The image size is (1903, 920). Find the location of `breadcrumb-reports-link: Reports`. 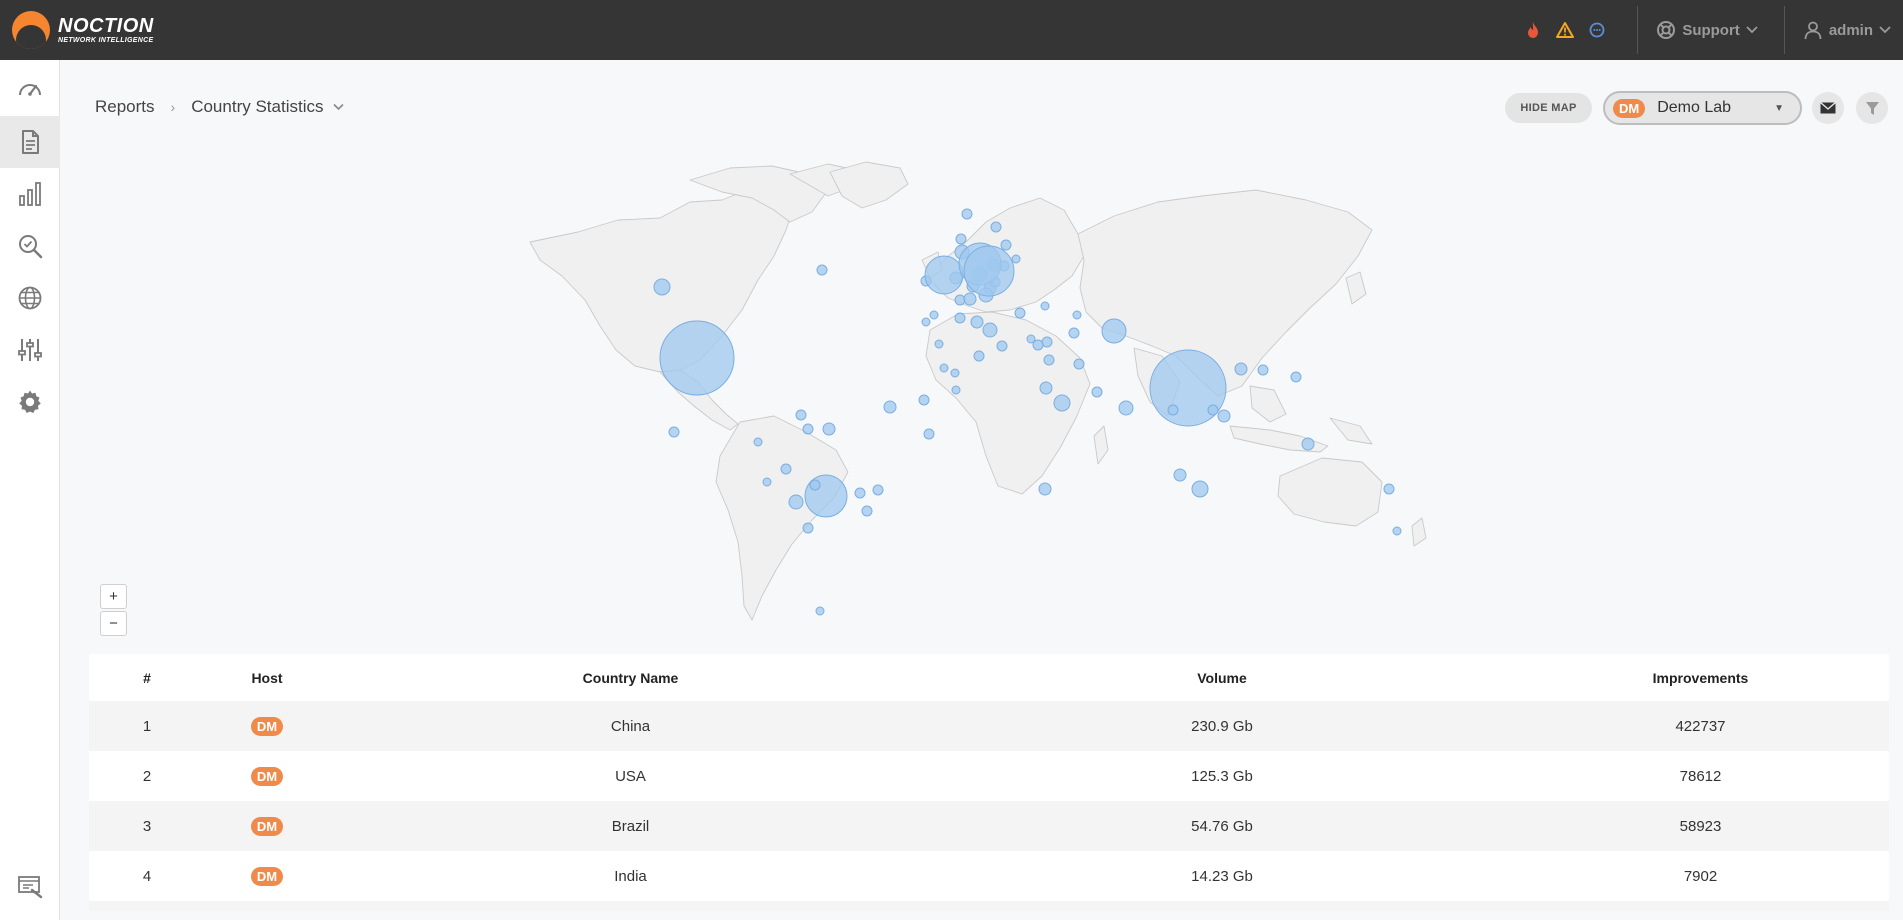

breadcrumb-reports-link: Reports is located at coordinates (125, 107).